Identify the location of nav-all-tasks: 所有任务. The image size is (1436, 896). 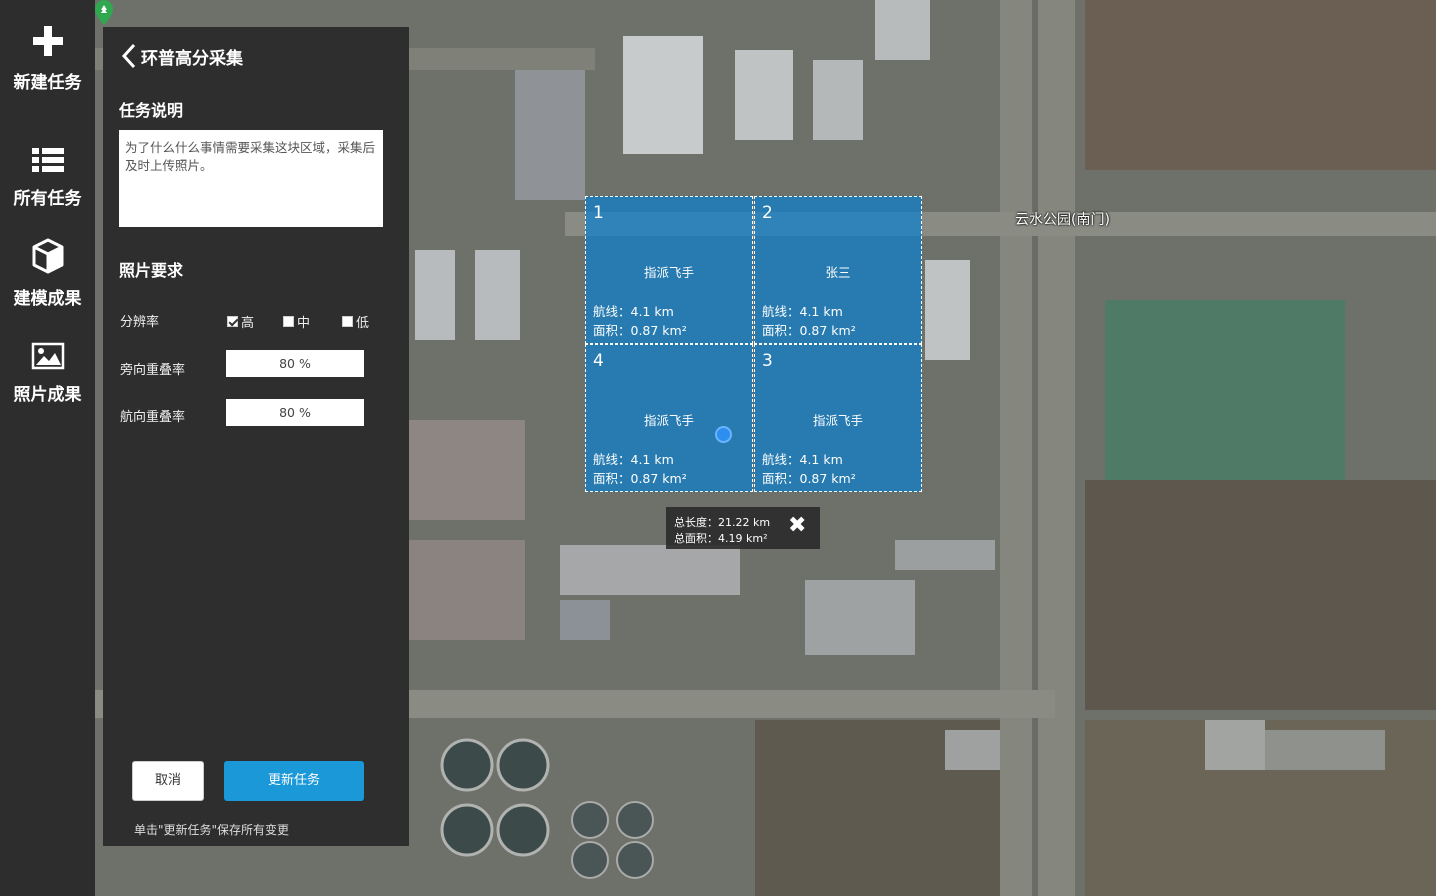
(47, 177).